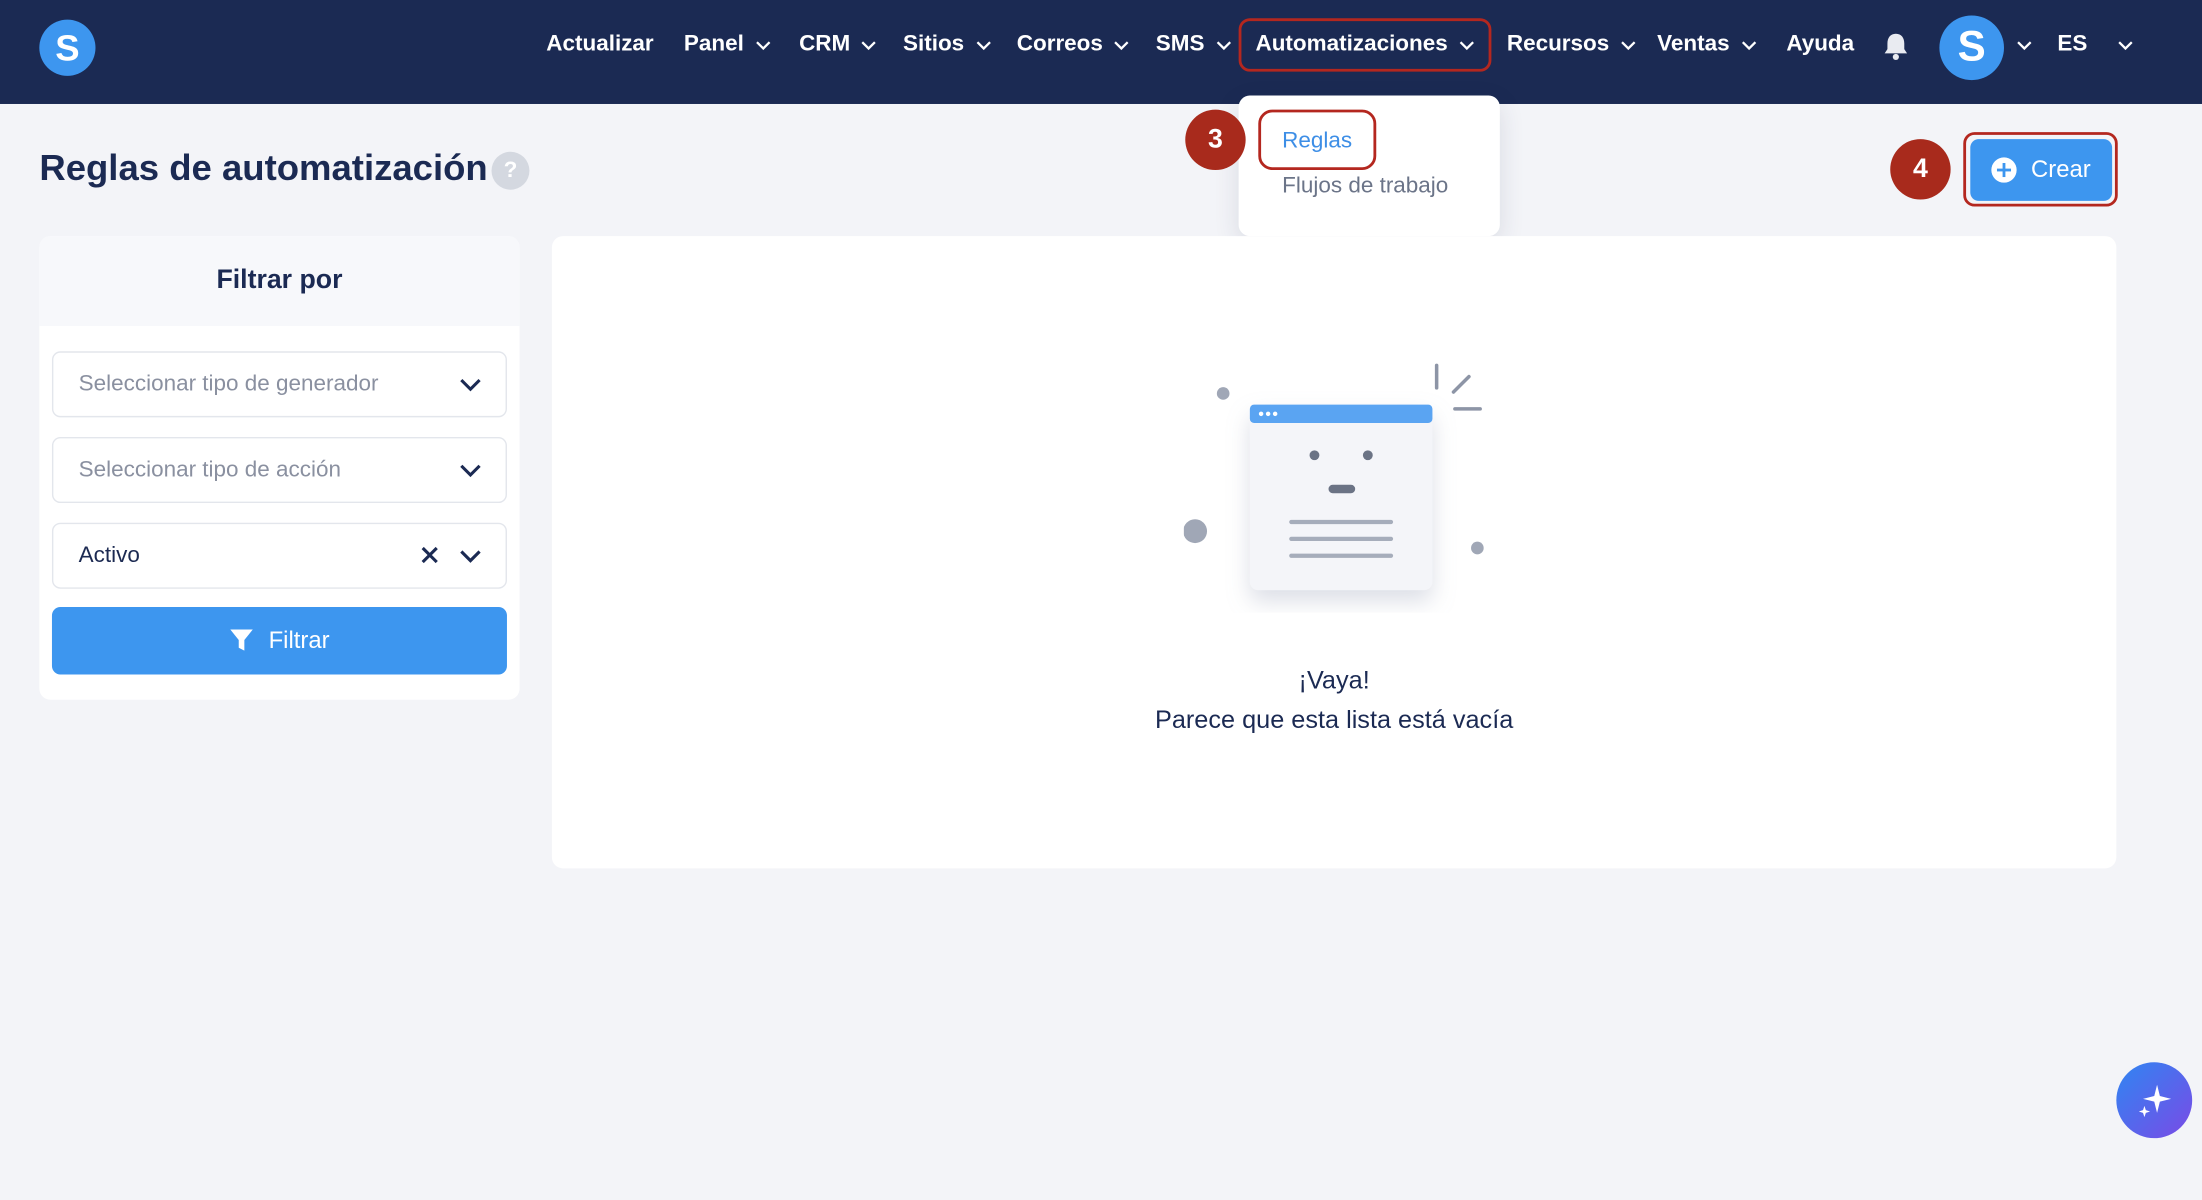 The width and height of the screenshot is (2202, 1200). Describe the element at coordinates (933, 44) in the screenshot. I see `nav-item-label: Sitios` at that location.